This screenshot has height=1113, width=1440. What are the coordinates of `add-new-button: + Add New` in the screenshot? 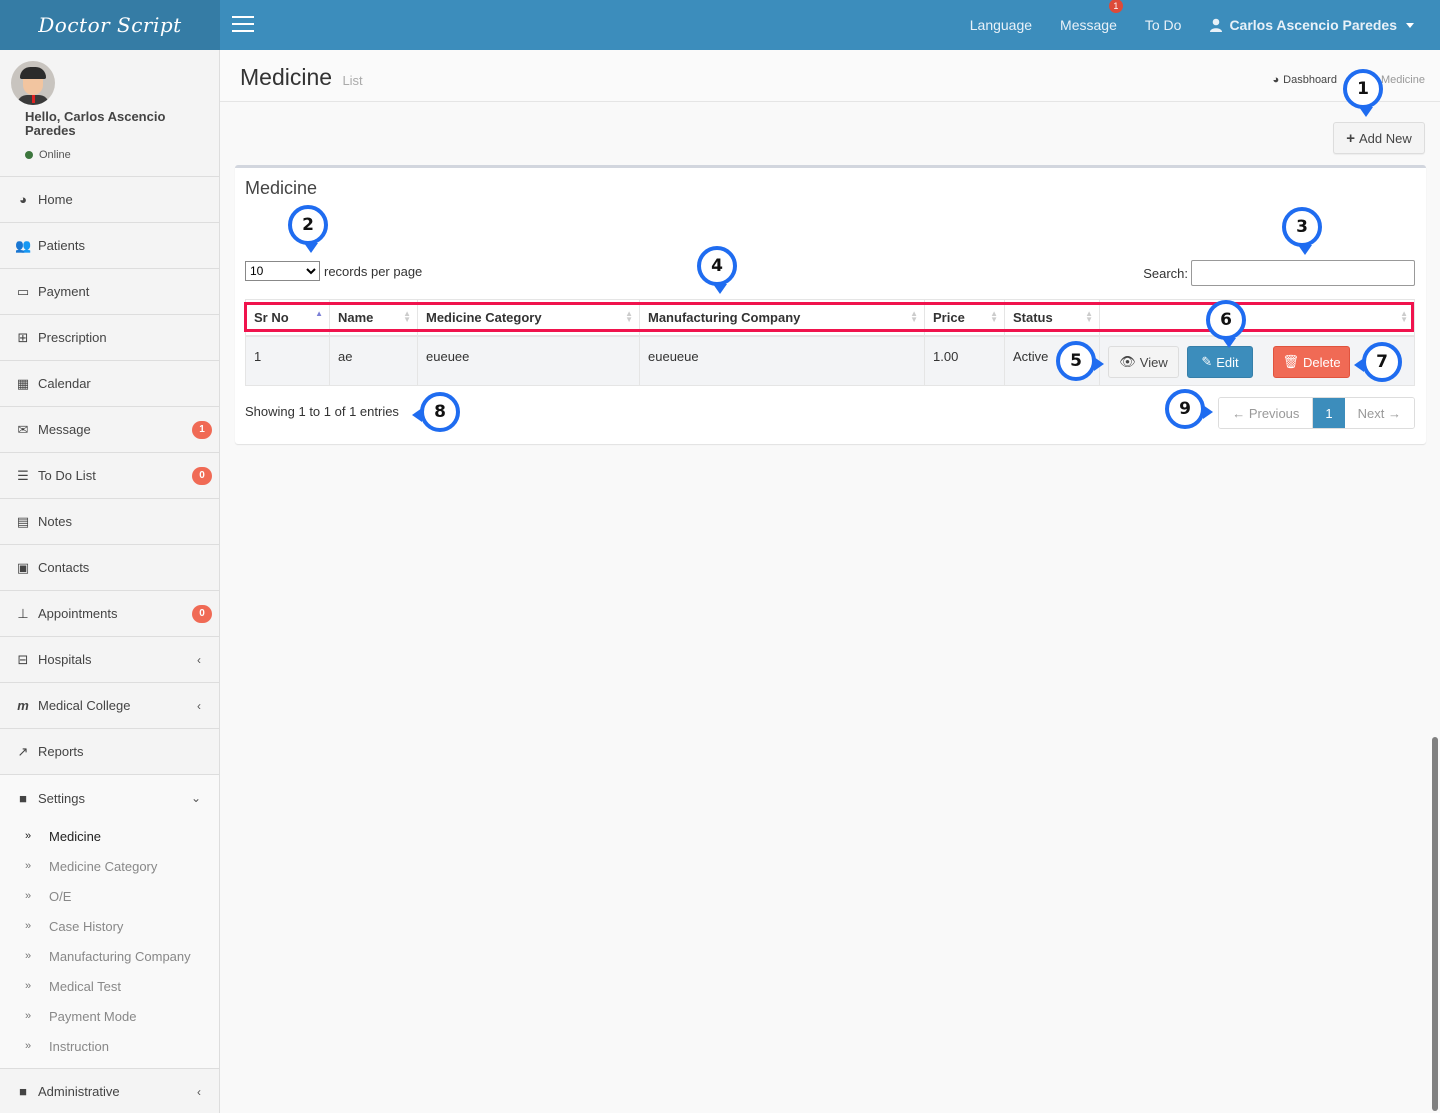 It's located at (1379, 138).